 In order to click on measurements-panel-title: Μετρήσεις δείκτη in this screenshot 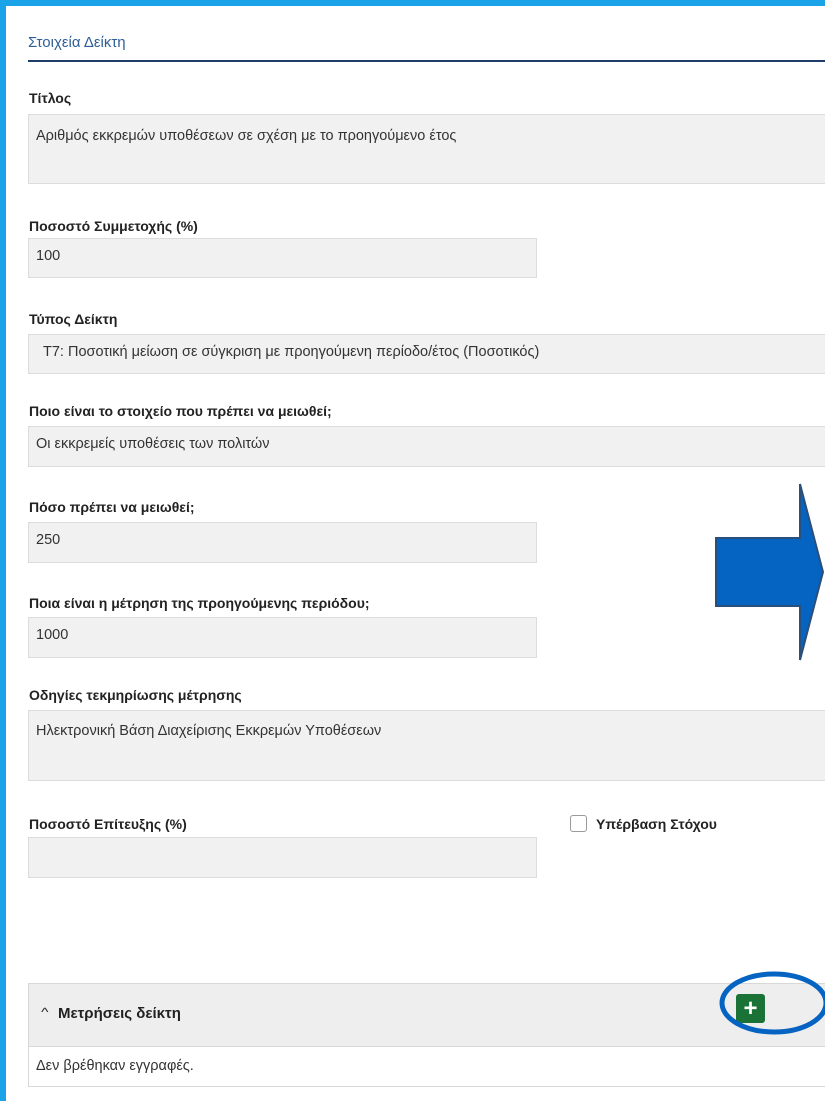, I will do `click(119, 1013)`.